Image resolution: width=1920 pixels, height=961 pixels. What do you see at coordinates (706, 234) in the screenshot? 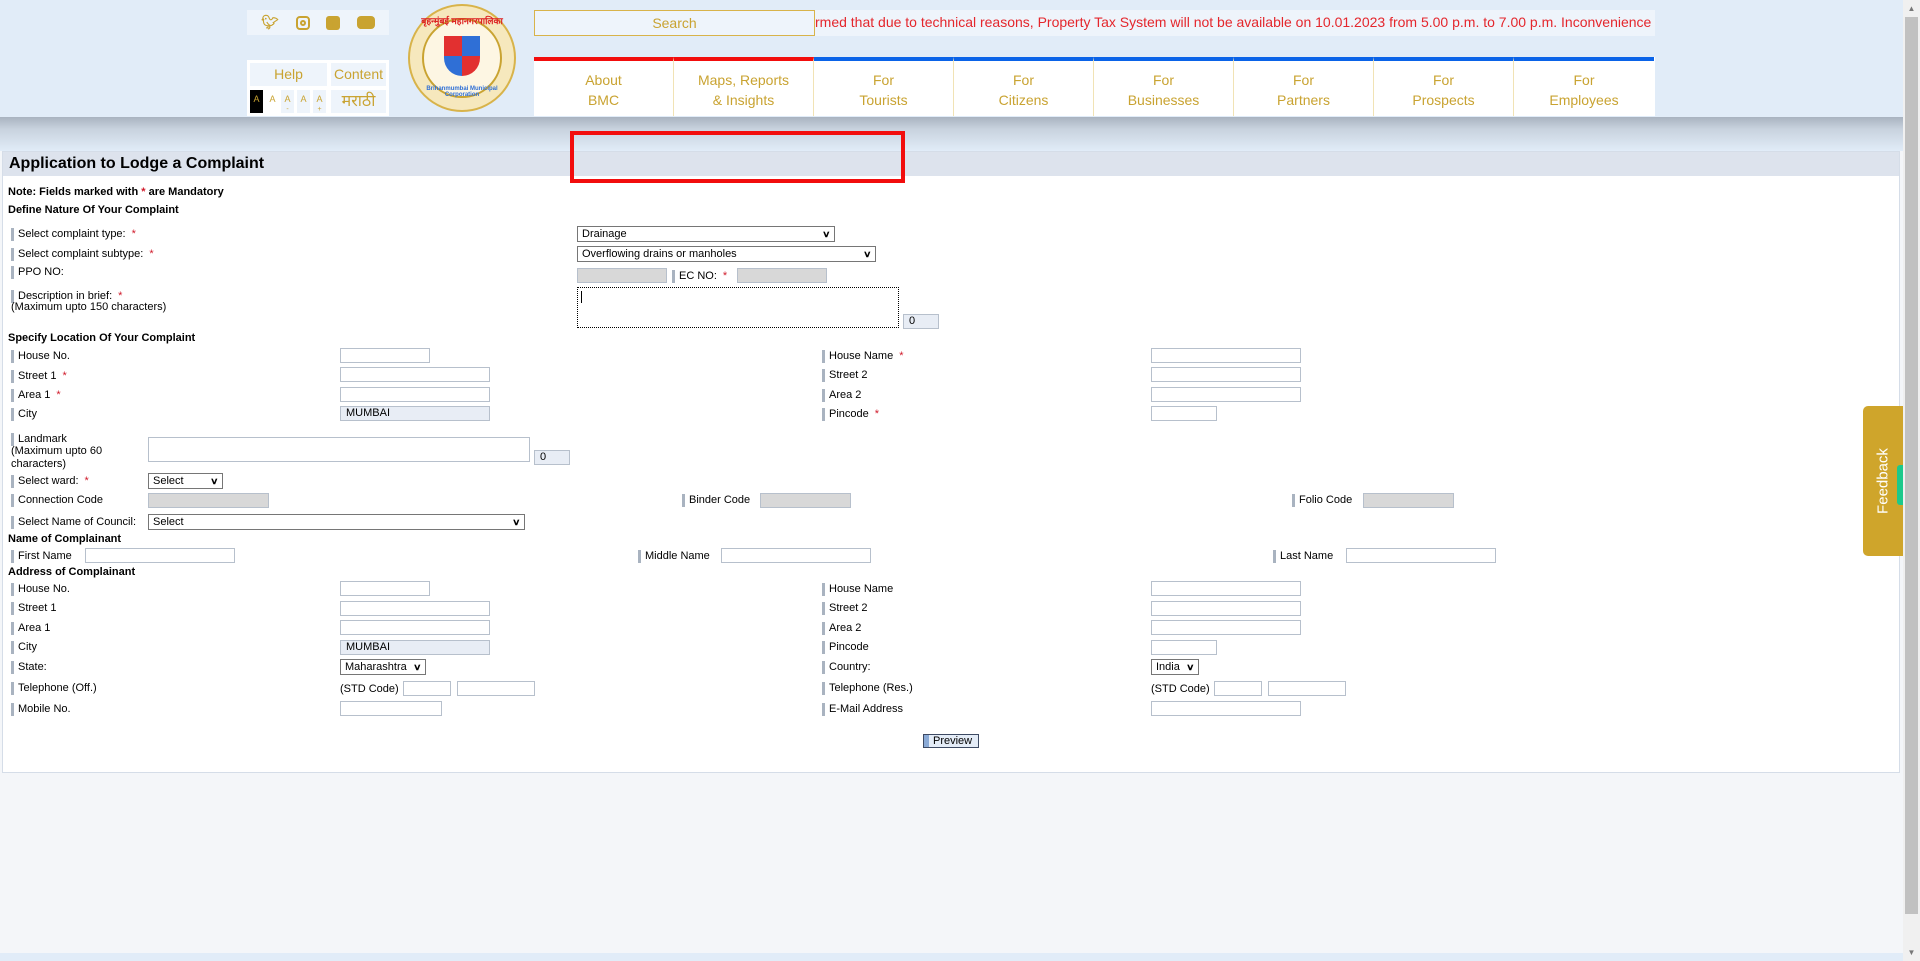
I see `complaint-type-select: Drainage ∨` at bounding box center [706, 234].